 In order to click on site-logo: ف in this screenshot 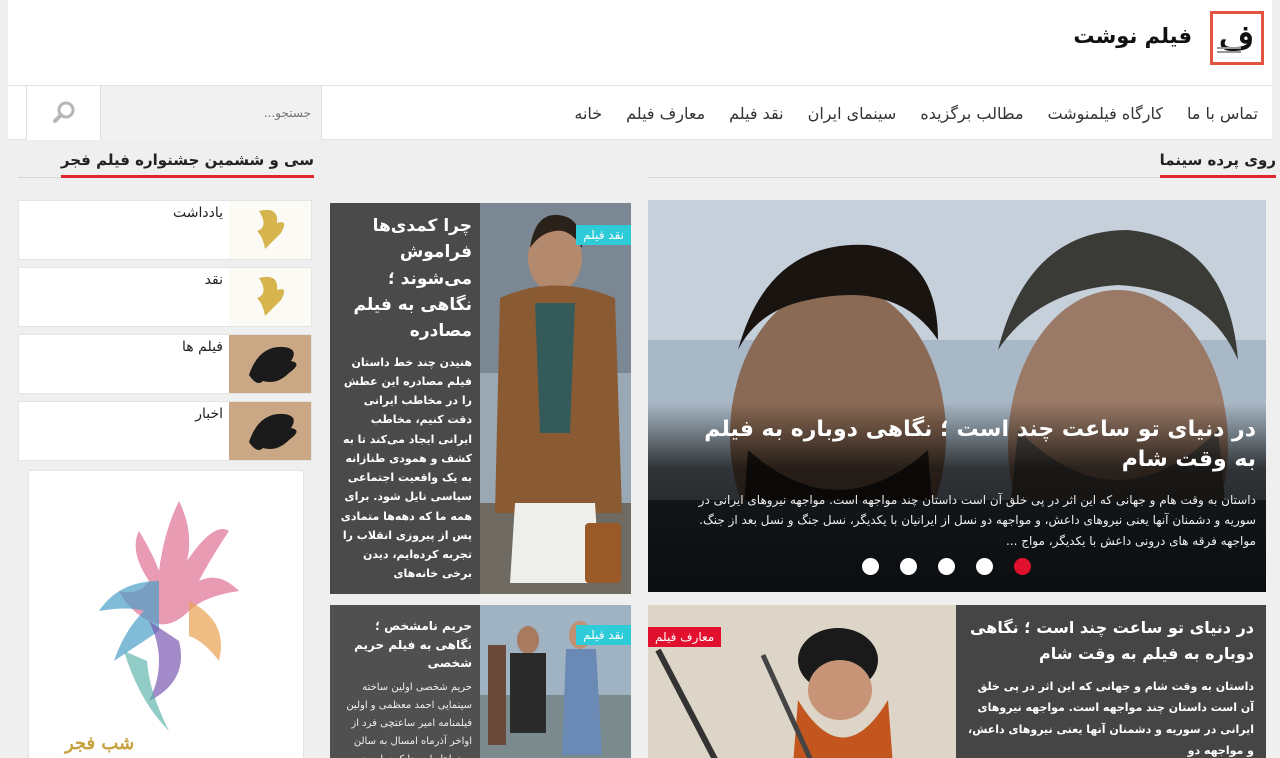, I will do `click(1237, 38)`.